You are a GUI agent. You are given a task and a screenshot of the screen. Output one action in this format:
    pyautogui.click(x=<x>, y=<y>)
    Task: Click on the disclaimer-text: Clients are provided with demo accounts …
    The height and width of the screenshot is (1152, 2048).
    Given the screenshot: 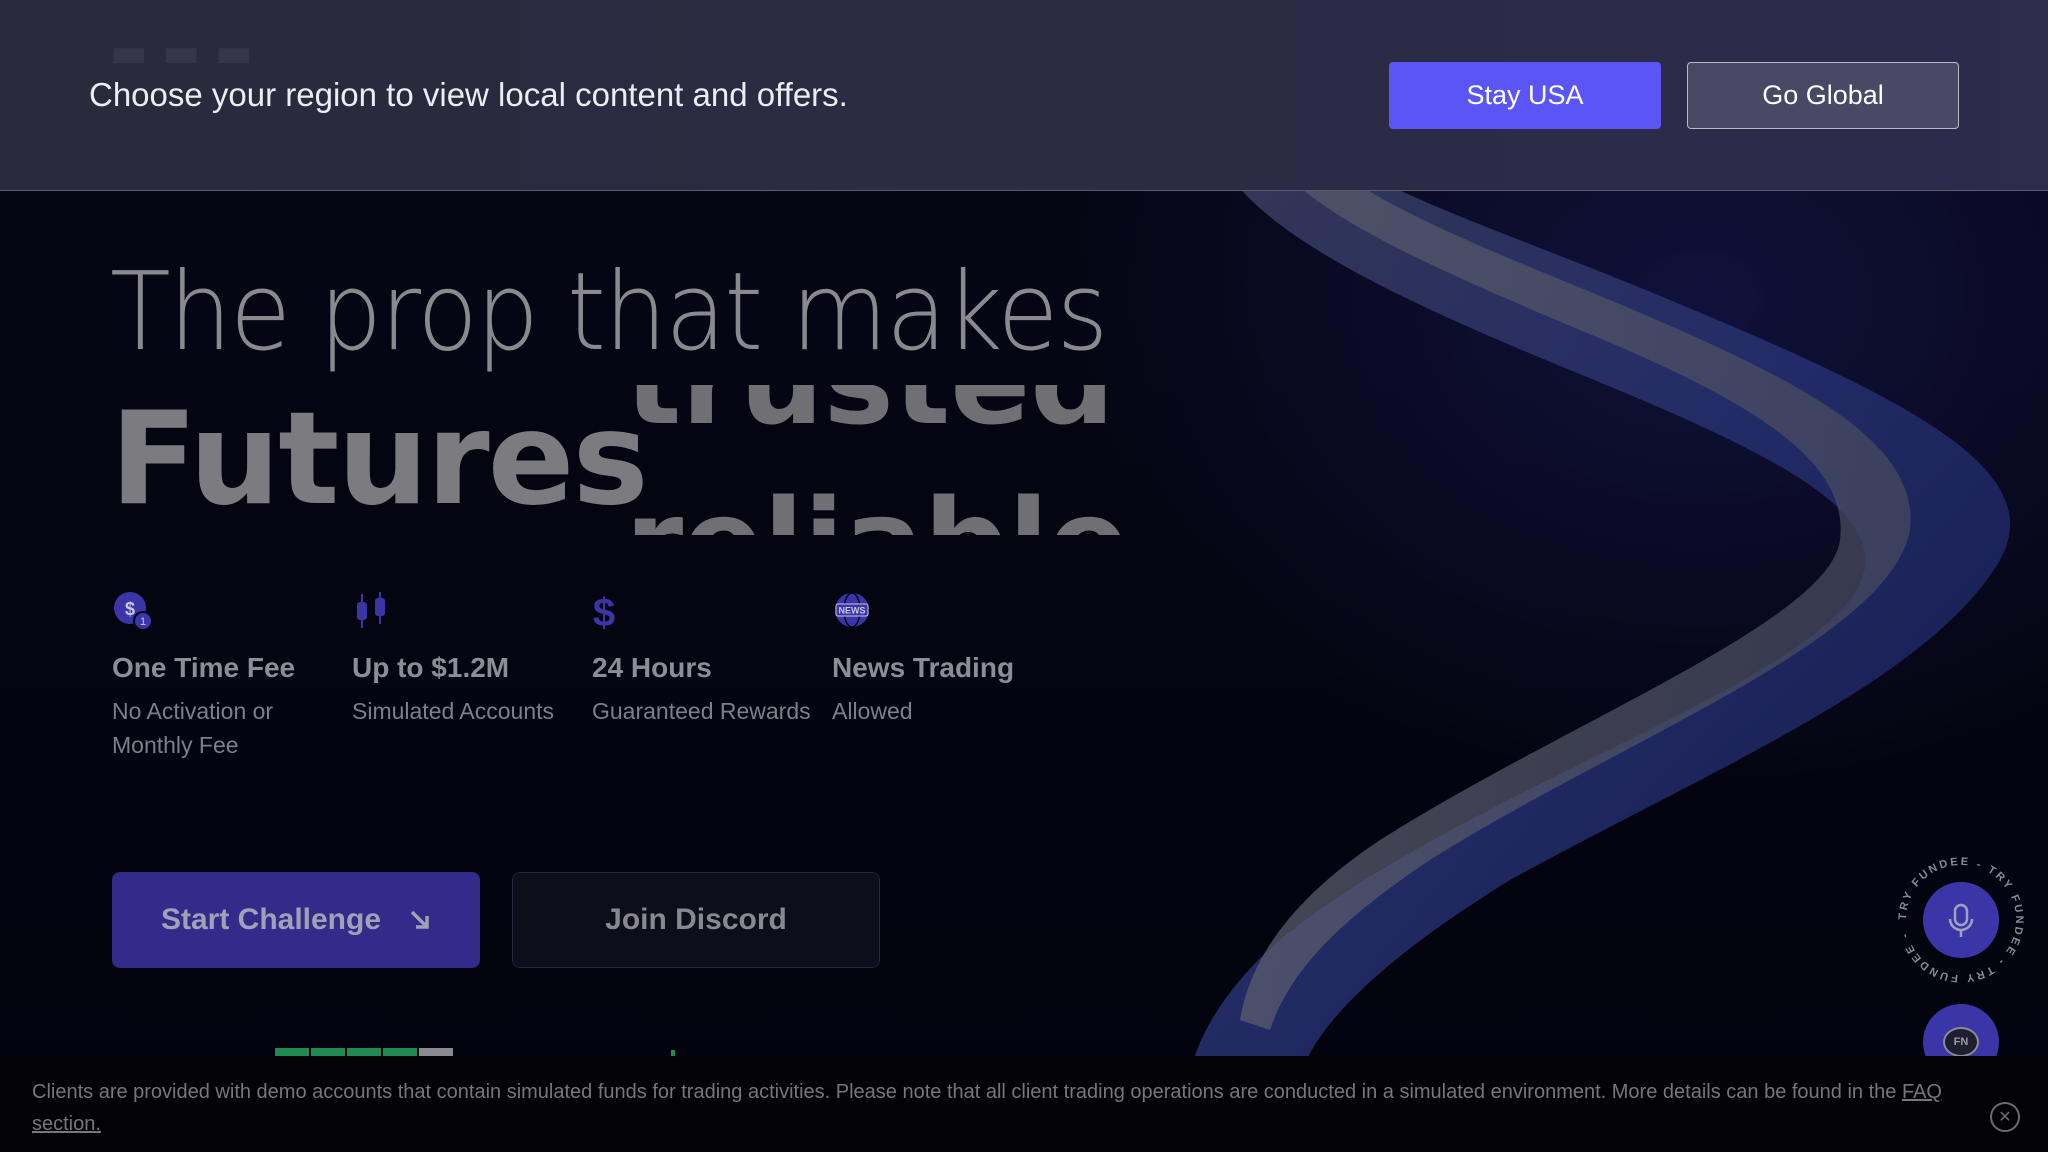 What is the action you would take?
    pyautogui.click(x=995, y=1108)
    